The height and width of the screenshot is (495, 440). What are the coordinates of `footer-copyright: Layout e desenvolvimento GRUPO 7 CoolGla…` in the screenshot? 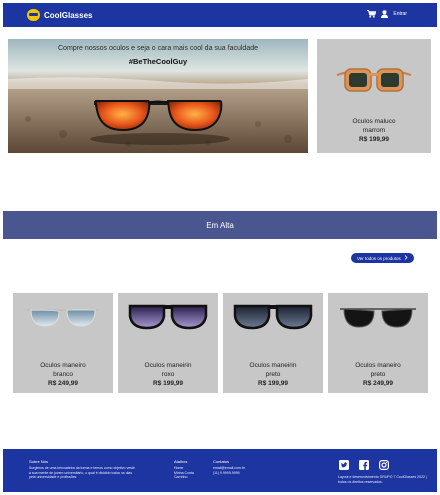 It's located at (382, 479).